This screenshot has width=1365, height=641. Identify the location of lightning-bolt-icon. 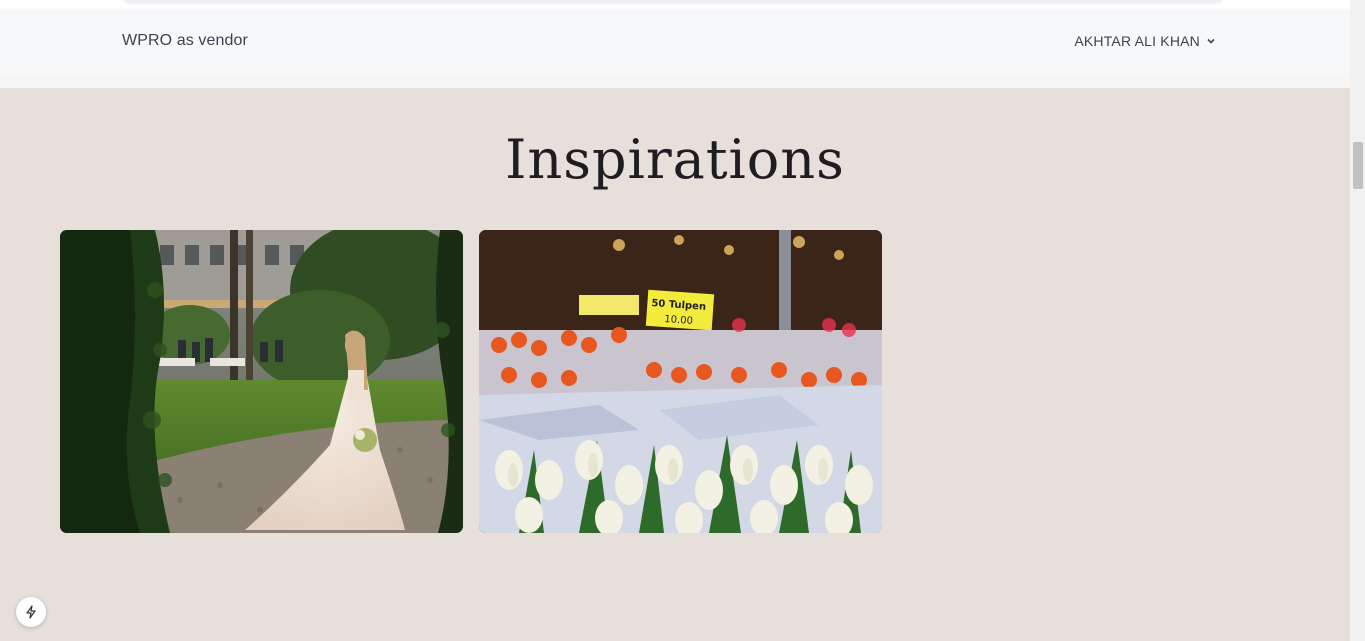
(31, 612).